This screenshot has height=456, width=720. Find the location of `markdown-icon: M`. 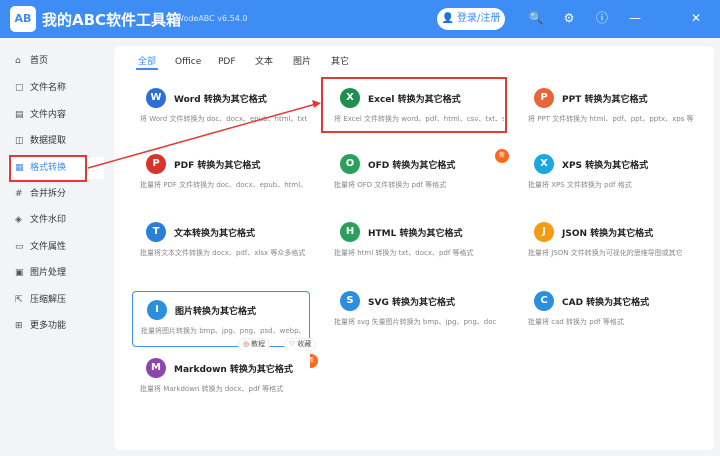

markdown-icon: M is located at coordinates (156, 368).